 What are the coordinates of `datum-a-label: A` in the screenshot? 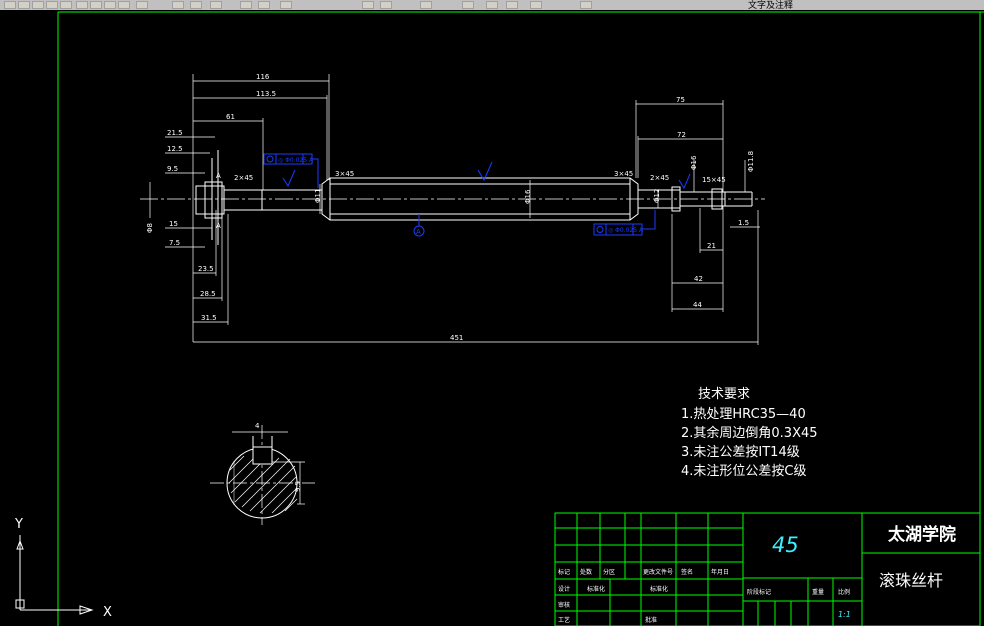 It's located at (418, 232).